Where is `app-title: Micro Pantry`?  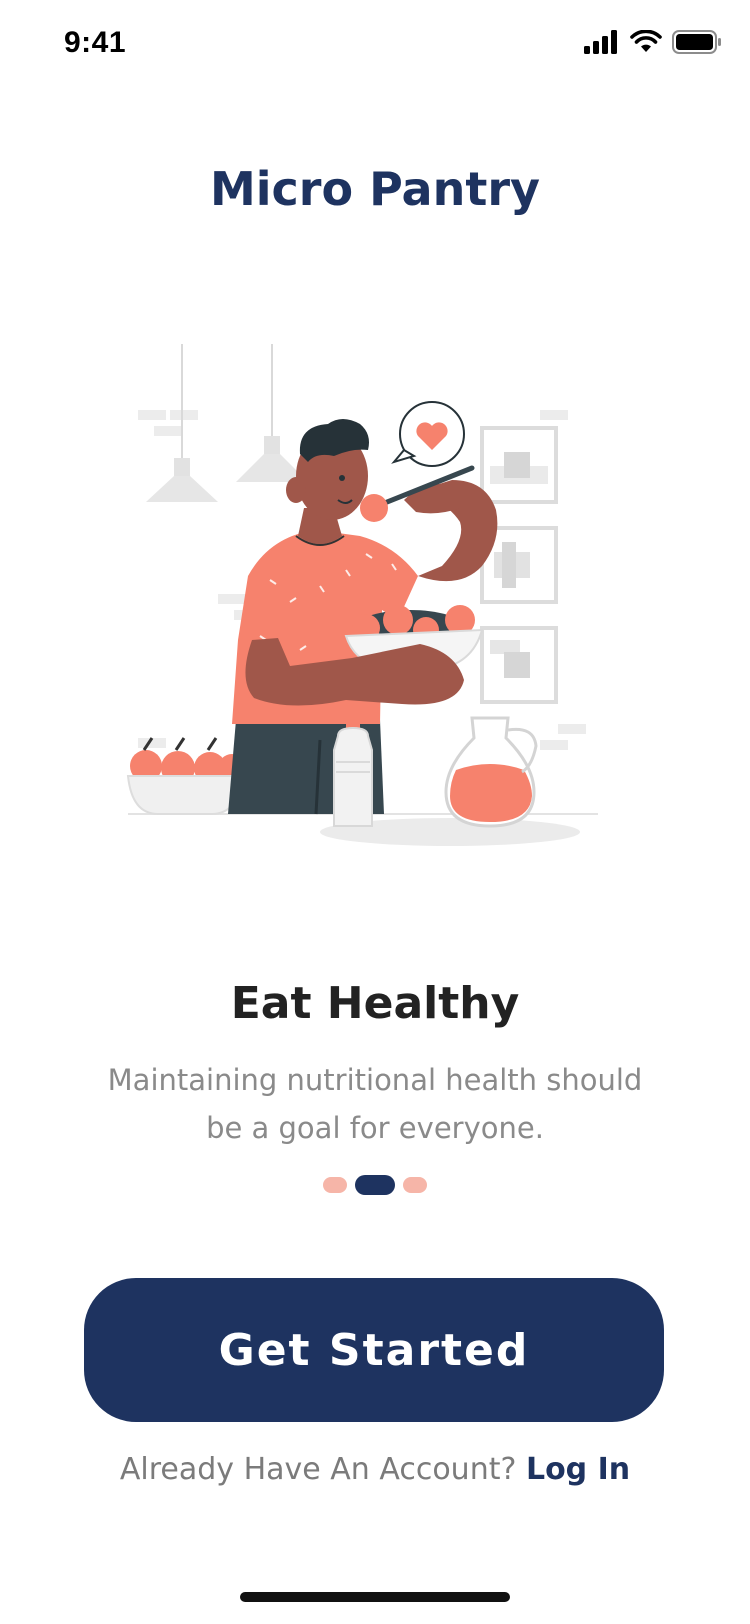
app-title: Micro Pantry is located at coordinates (375, 189).